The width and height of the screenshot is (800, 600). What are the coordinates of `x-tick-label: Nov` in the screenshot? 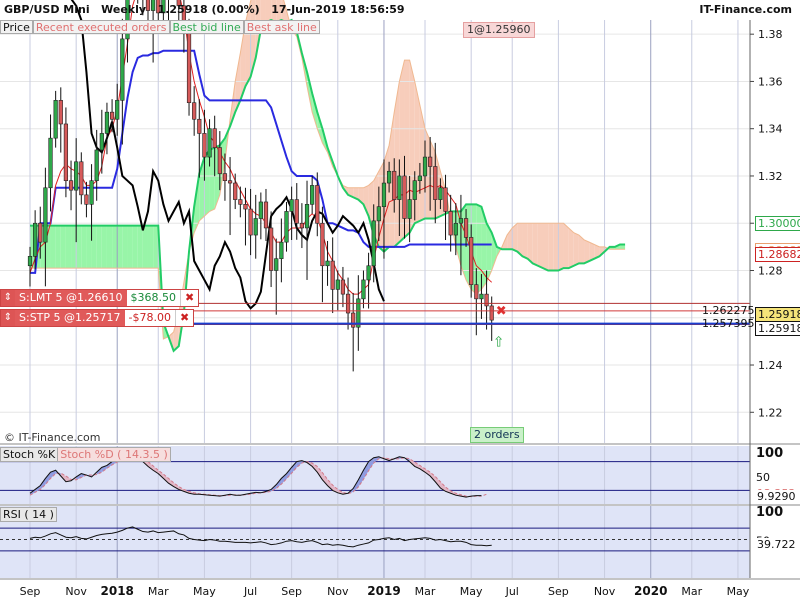 It's located at (76, 591).